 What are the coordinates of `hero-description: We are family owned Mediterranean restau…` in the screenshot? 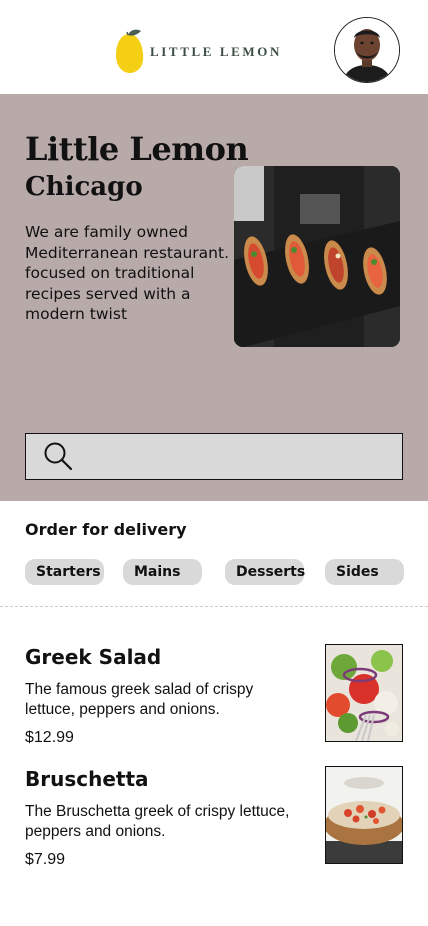 It's located at (127, 273).